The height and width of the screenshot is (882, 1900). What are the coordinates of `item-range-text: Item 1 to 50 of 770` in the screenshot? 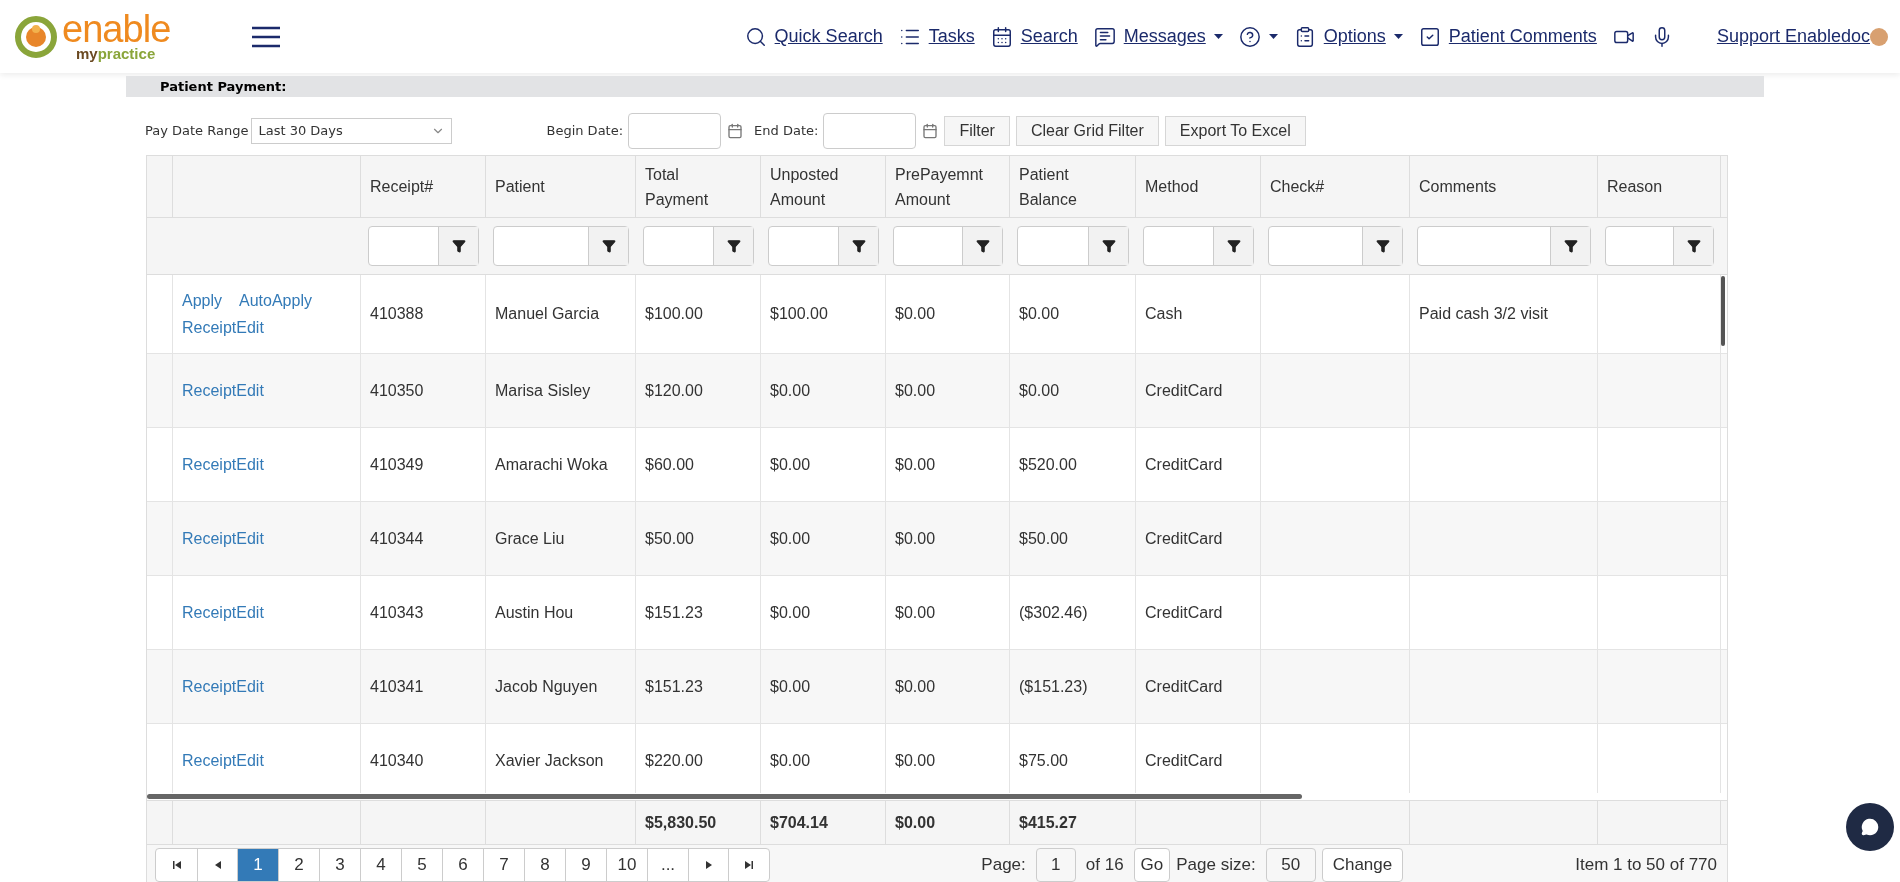 It's located at (1646, 865).